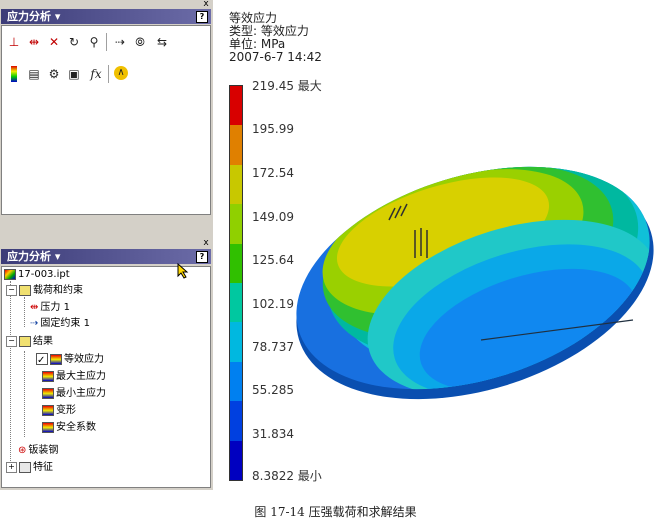  Describe the element at coordinates (273, 217) in the screenshot. I see `legend-value-3: 149.09` at that location.